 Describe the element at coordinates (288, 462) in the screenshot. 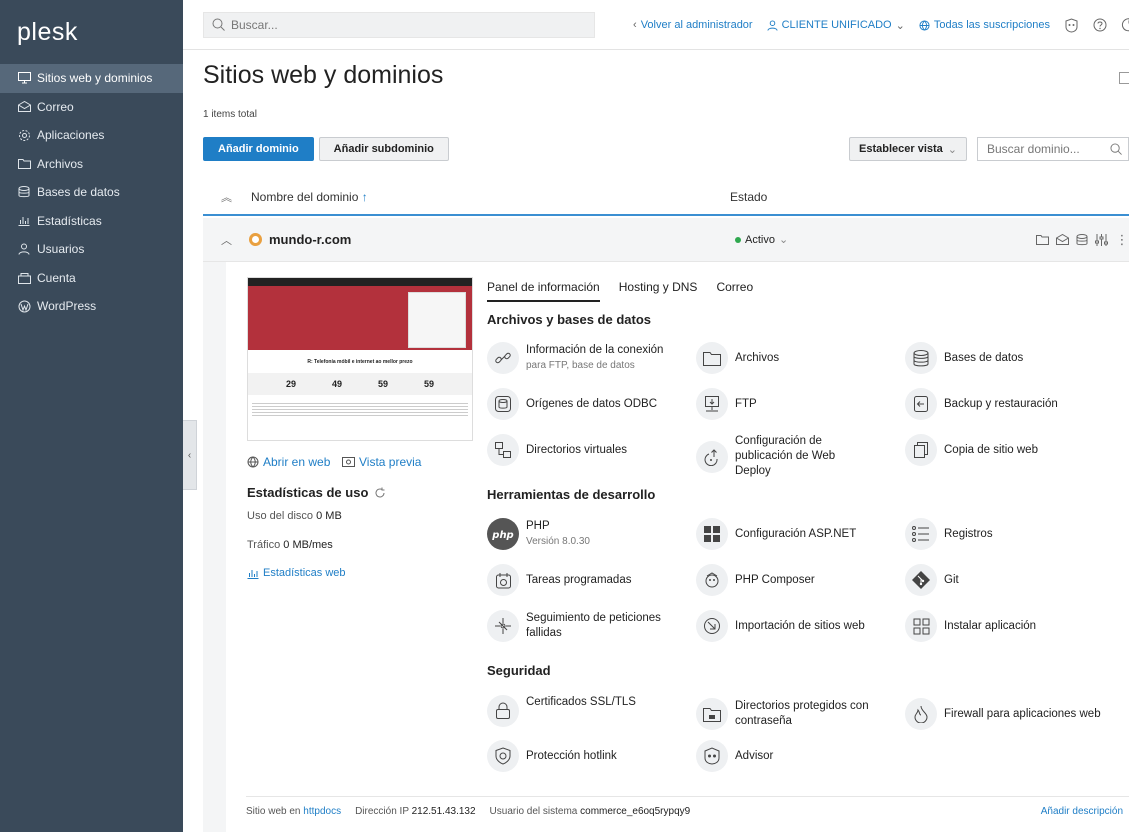

I see `open-web-link: Abrir en web` at that location.